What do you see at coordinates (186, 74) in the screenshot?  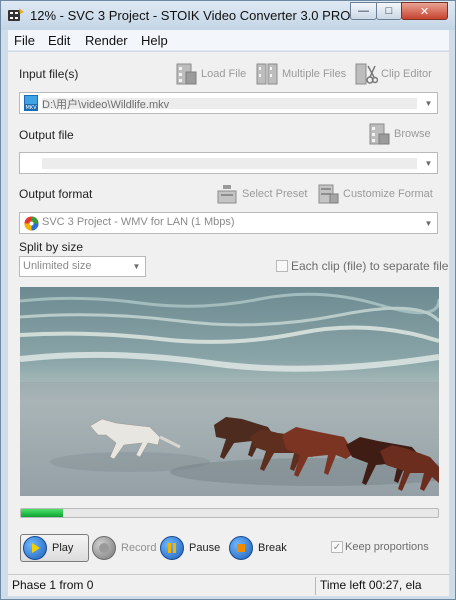 I see `film-strip-icon` at bounding box center [186, 74].